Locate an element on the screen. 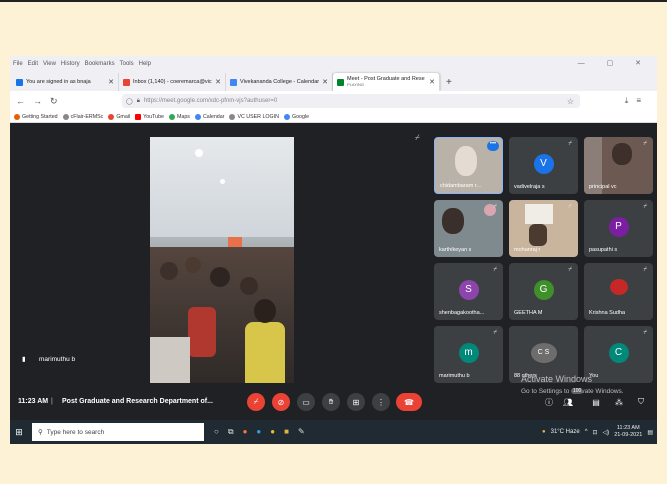 The image size is (667, 484). avatar-stack: C S is located at coordinates (543, 352).